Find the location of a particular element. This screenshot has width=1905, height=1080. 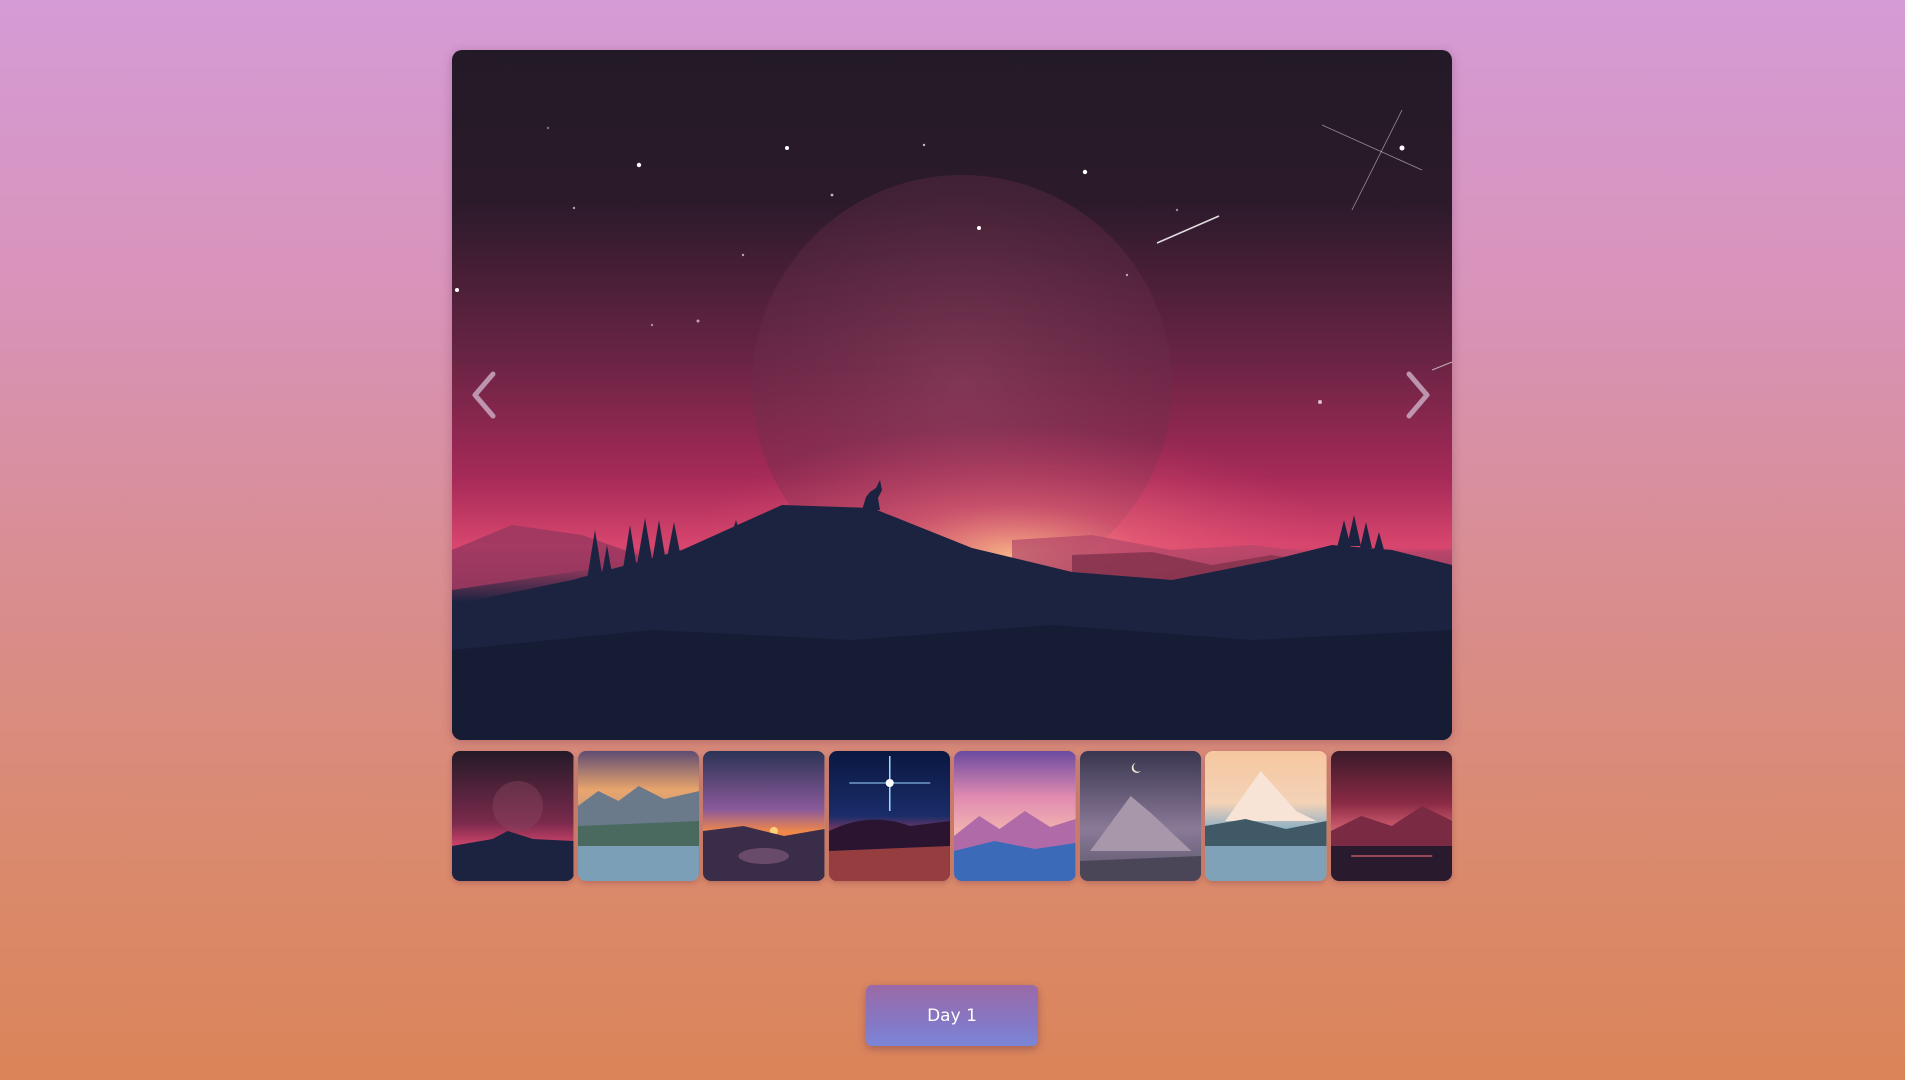

forest-lake-birds-thumbnail is located at coordinates (638, 816).